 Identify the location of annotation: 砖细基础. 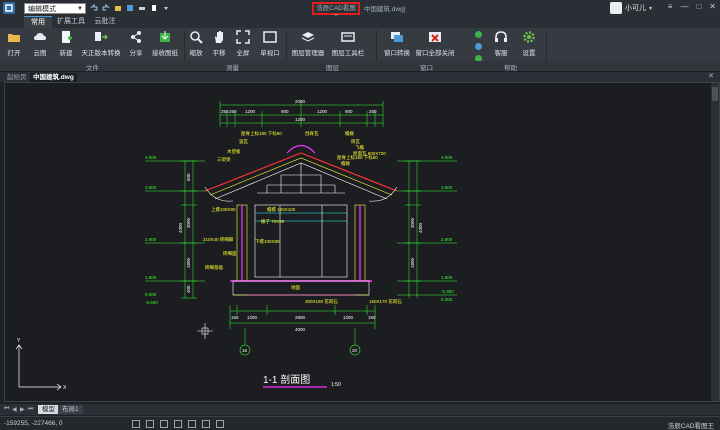
(214, 267).